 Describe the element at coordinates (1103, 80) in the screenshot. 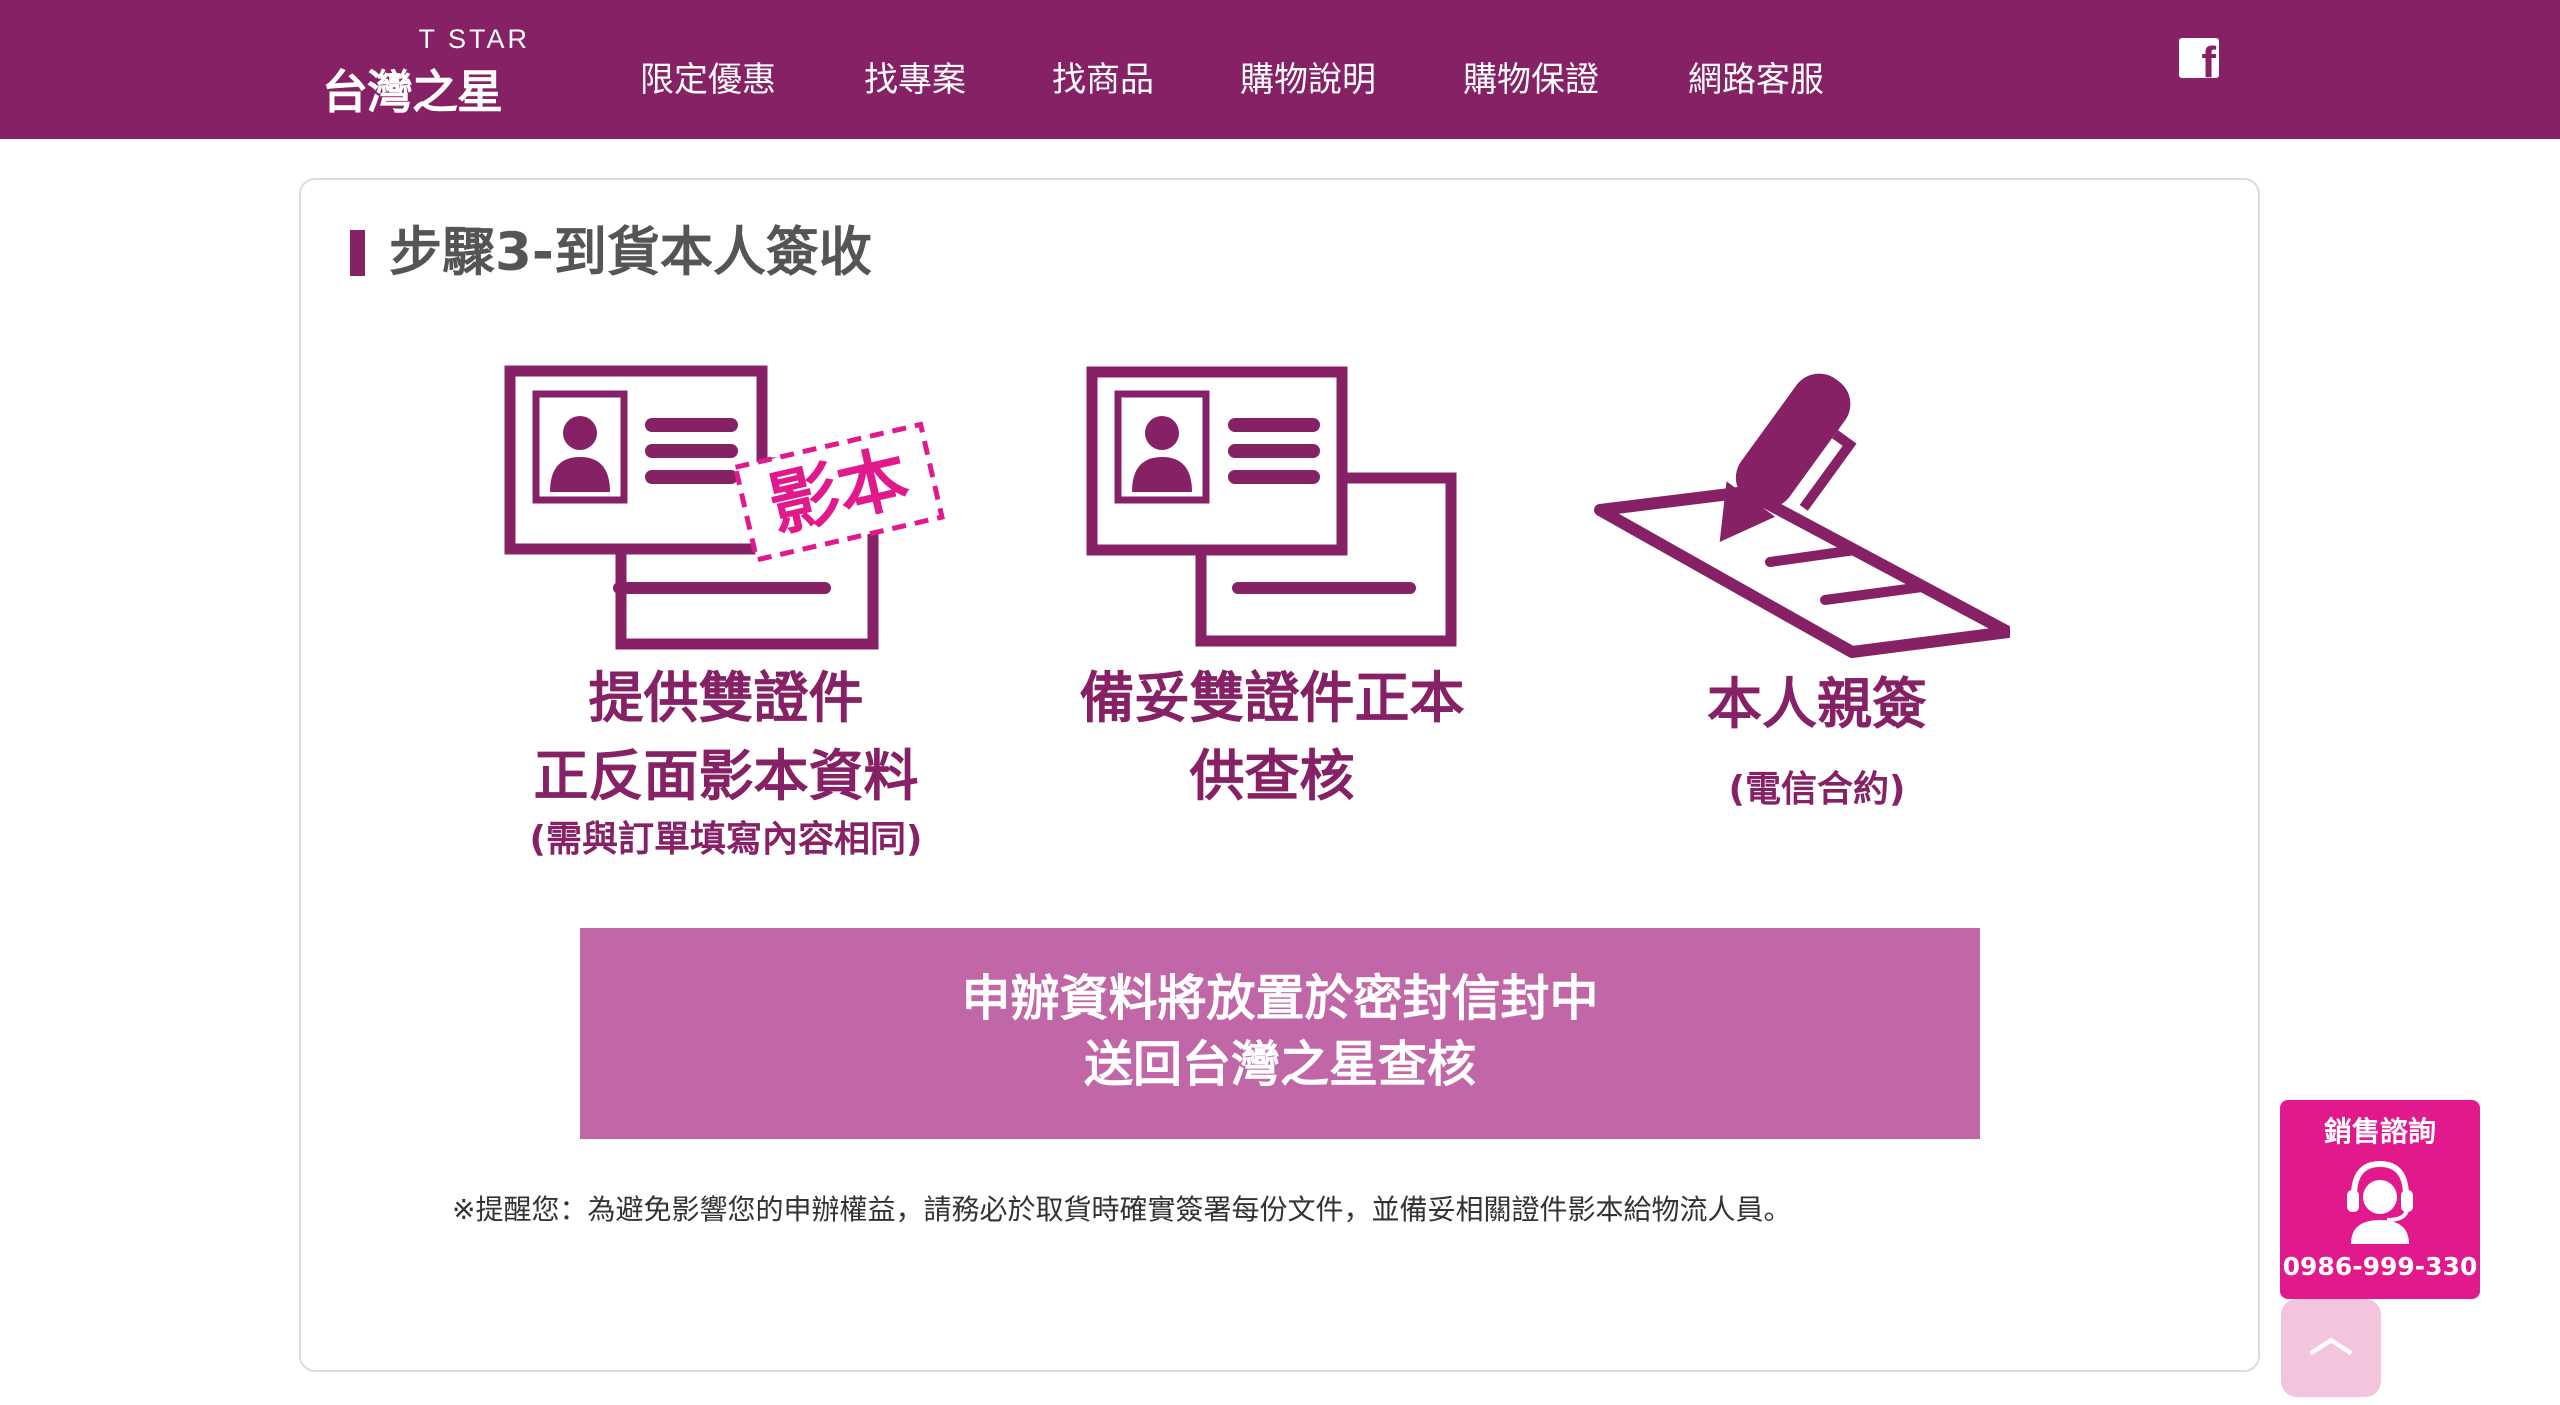

I see `nav-find-products: 找商品` at that location.